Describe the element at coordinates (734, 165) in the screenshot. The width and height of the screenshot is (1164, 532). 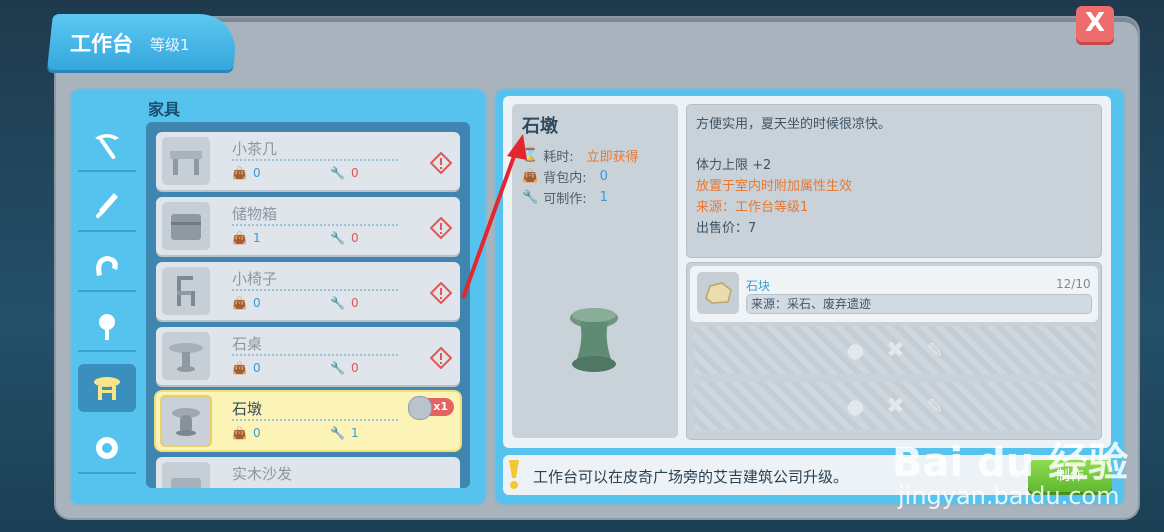
I see `stat-bonus: 体力上限 +2` at that location.